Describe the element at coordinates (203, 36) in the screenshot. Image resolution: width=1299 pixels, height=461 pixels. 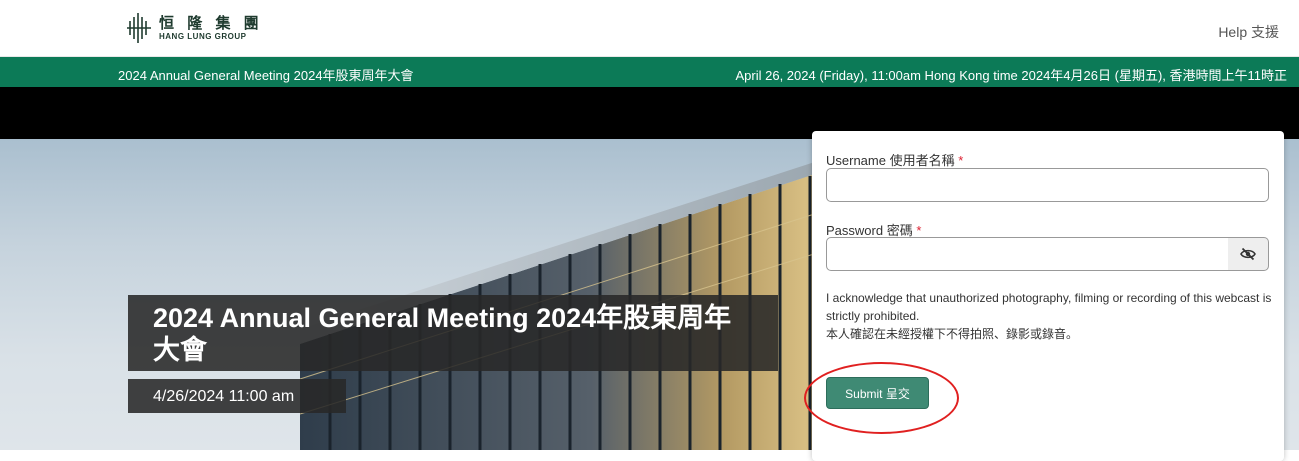
I see `logo-english: HANG LUNG GROUP` at that location.